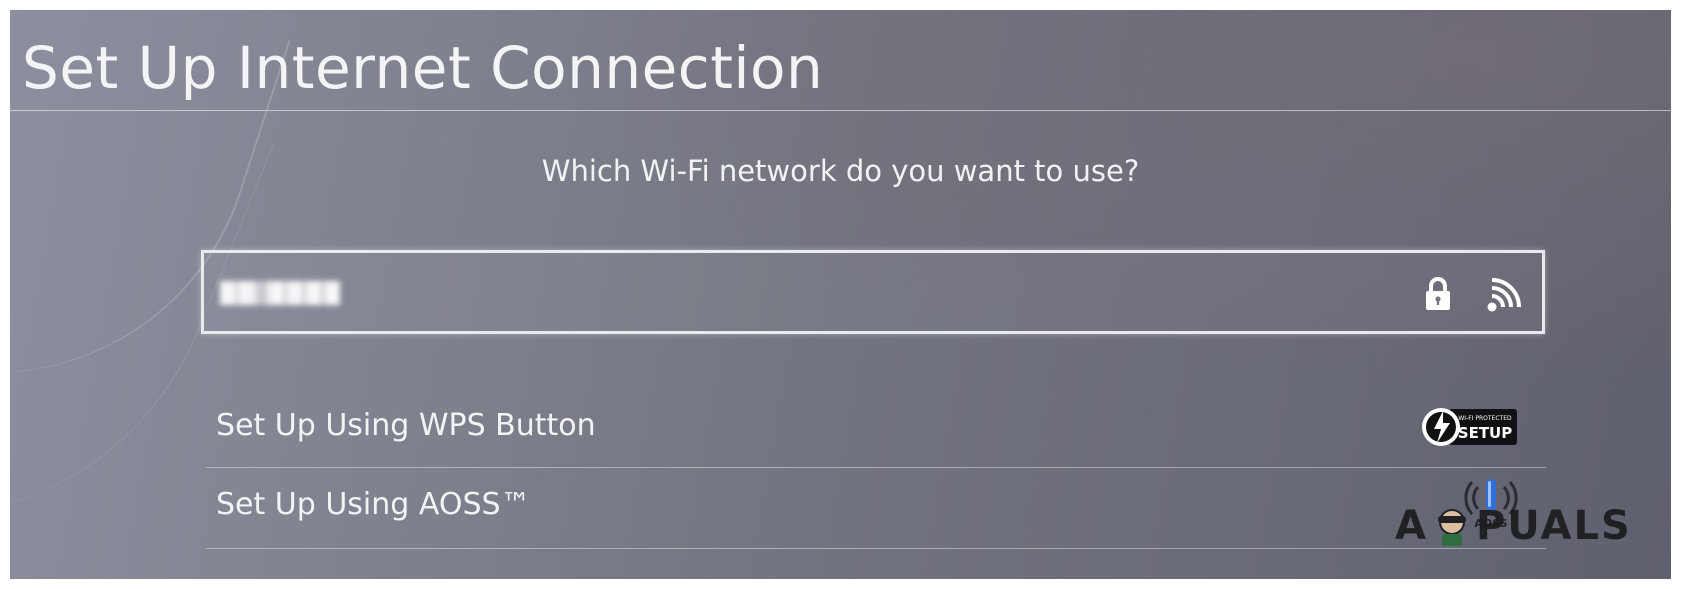 This screenshot has height=589, width=1681. Describe the element at coordinates (1504, 295) in the screenshot. I see `wifi-signal-icon` at that location.